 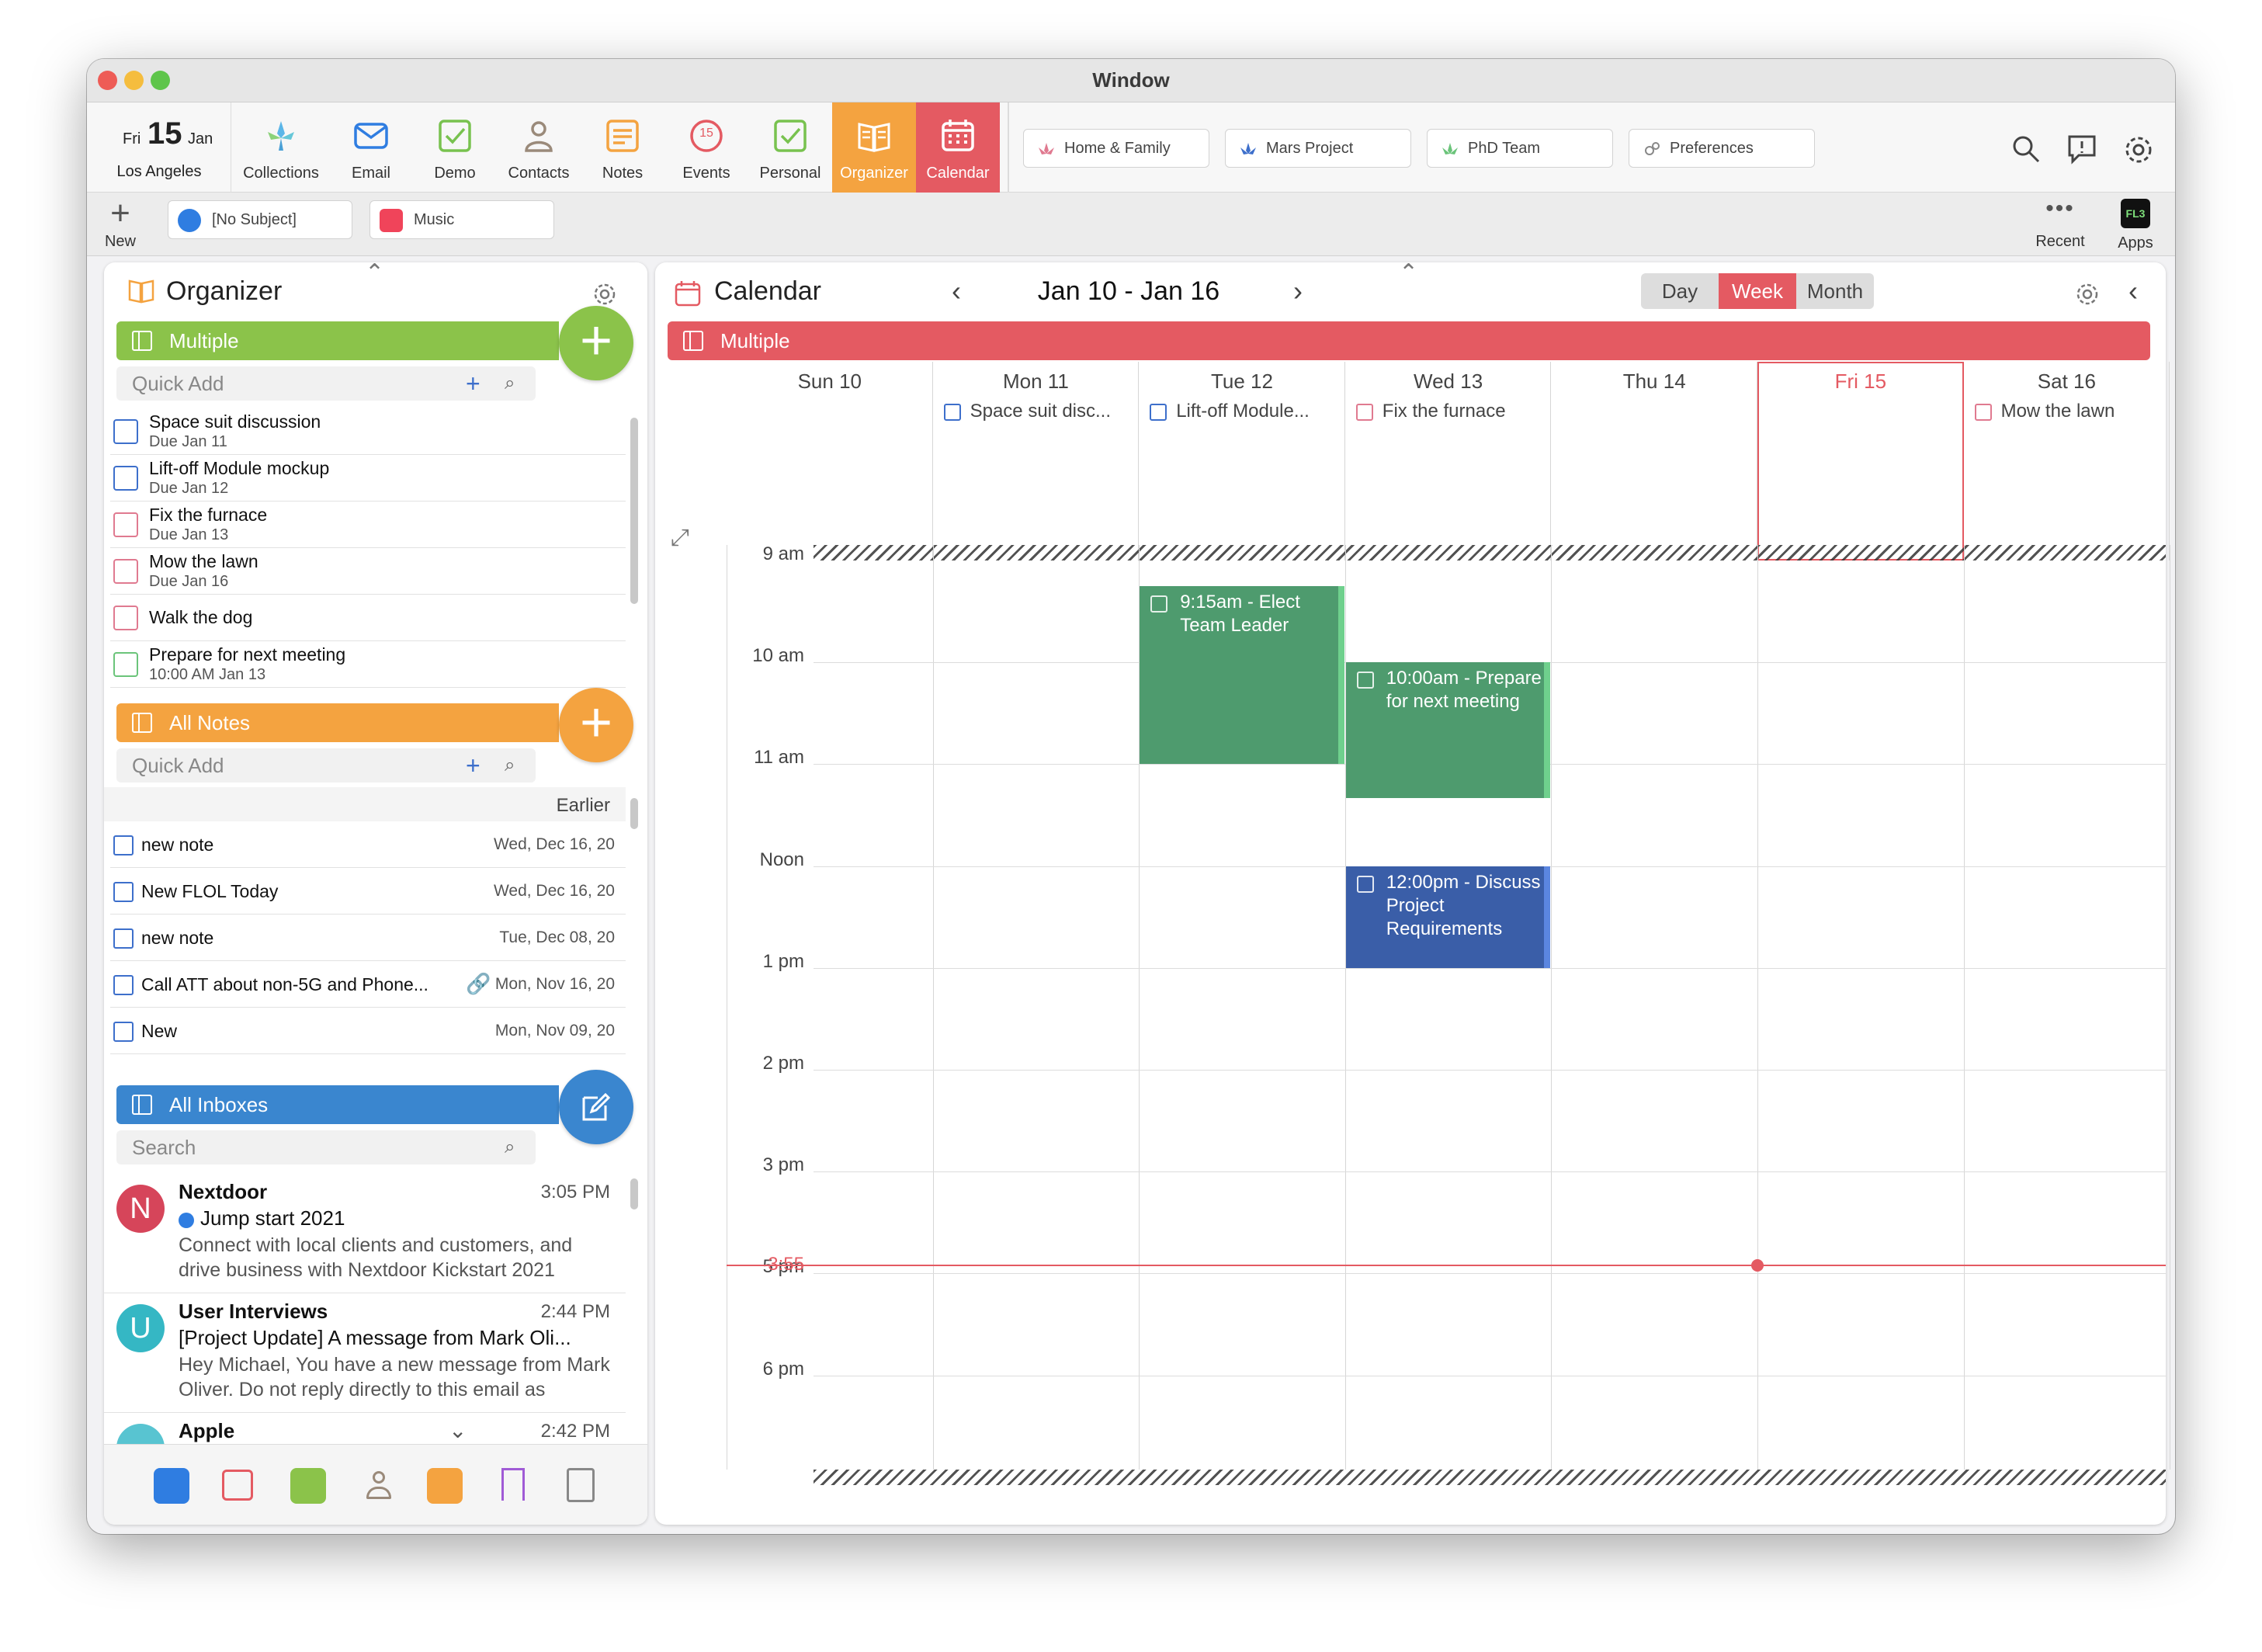 What do you see at coordinates (1242, 675) in the screenshot?
I see `calendar-event: 9:15am - Elect Team Leader` at bounding box center [1242, 675].